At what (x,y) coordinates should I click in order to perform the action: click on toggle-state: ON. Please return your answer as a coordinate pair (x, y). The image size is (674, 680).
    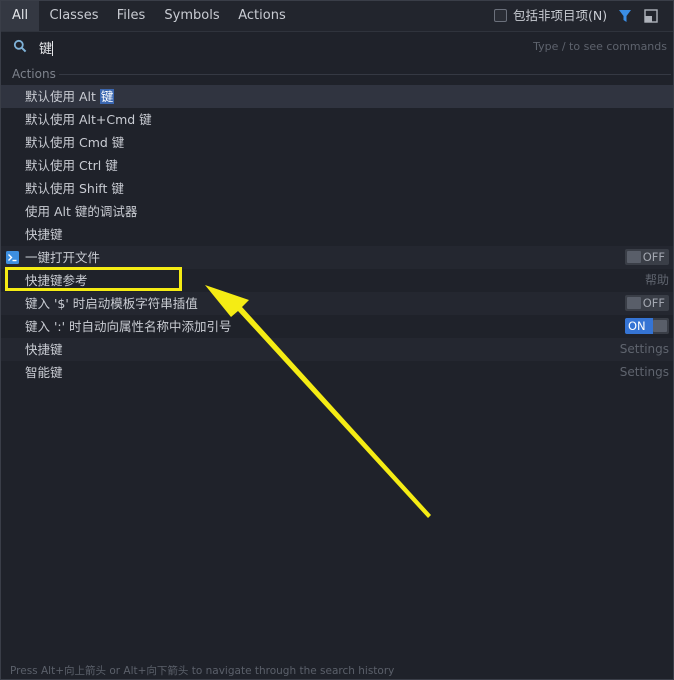
    Looking at the image, I should click on (637, 326).